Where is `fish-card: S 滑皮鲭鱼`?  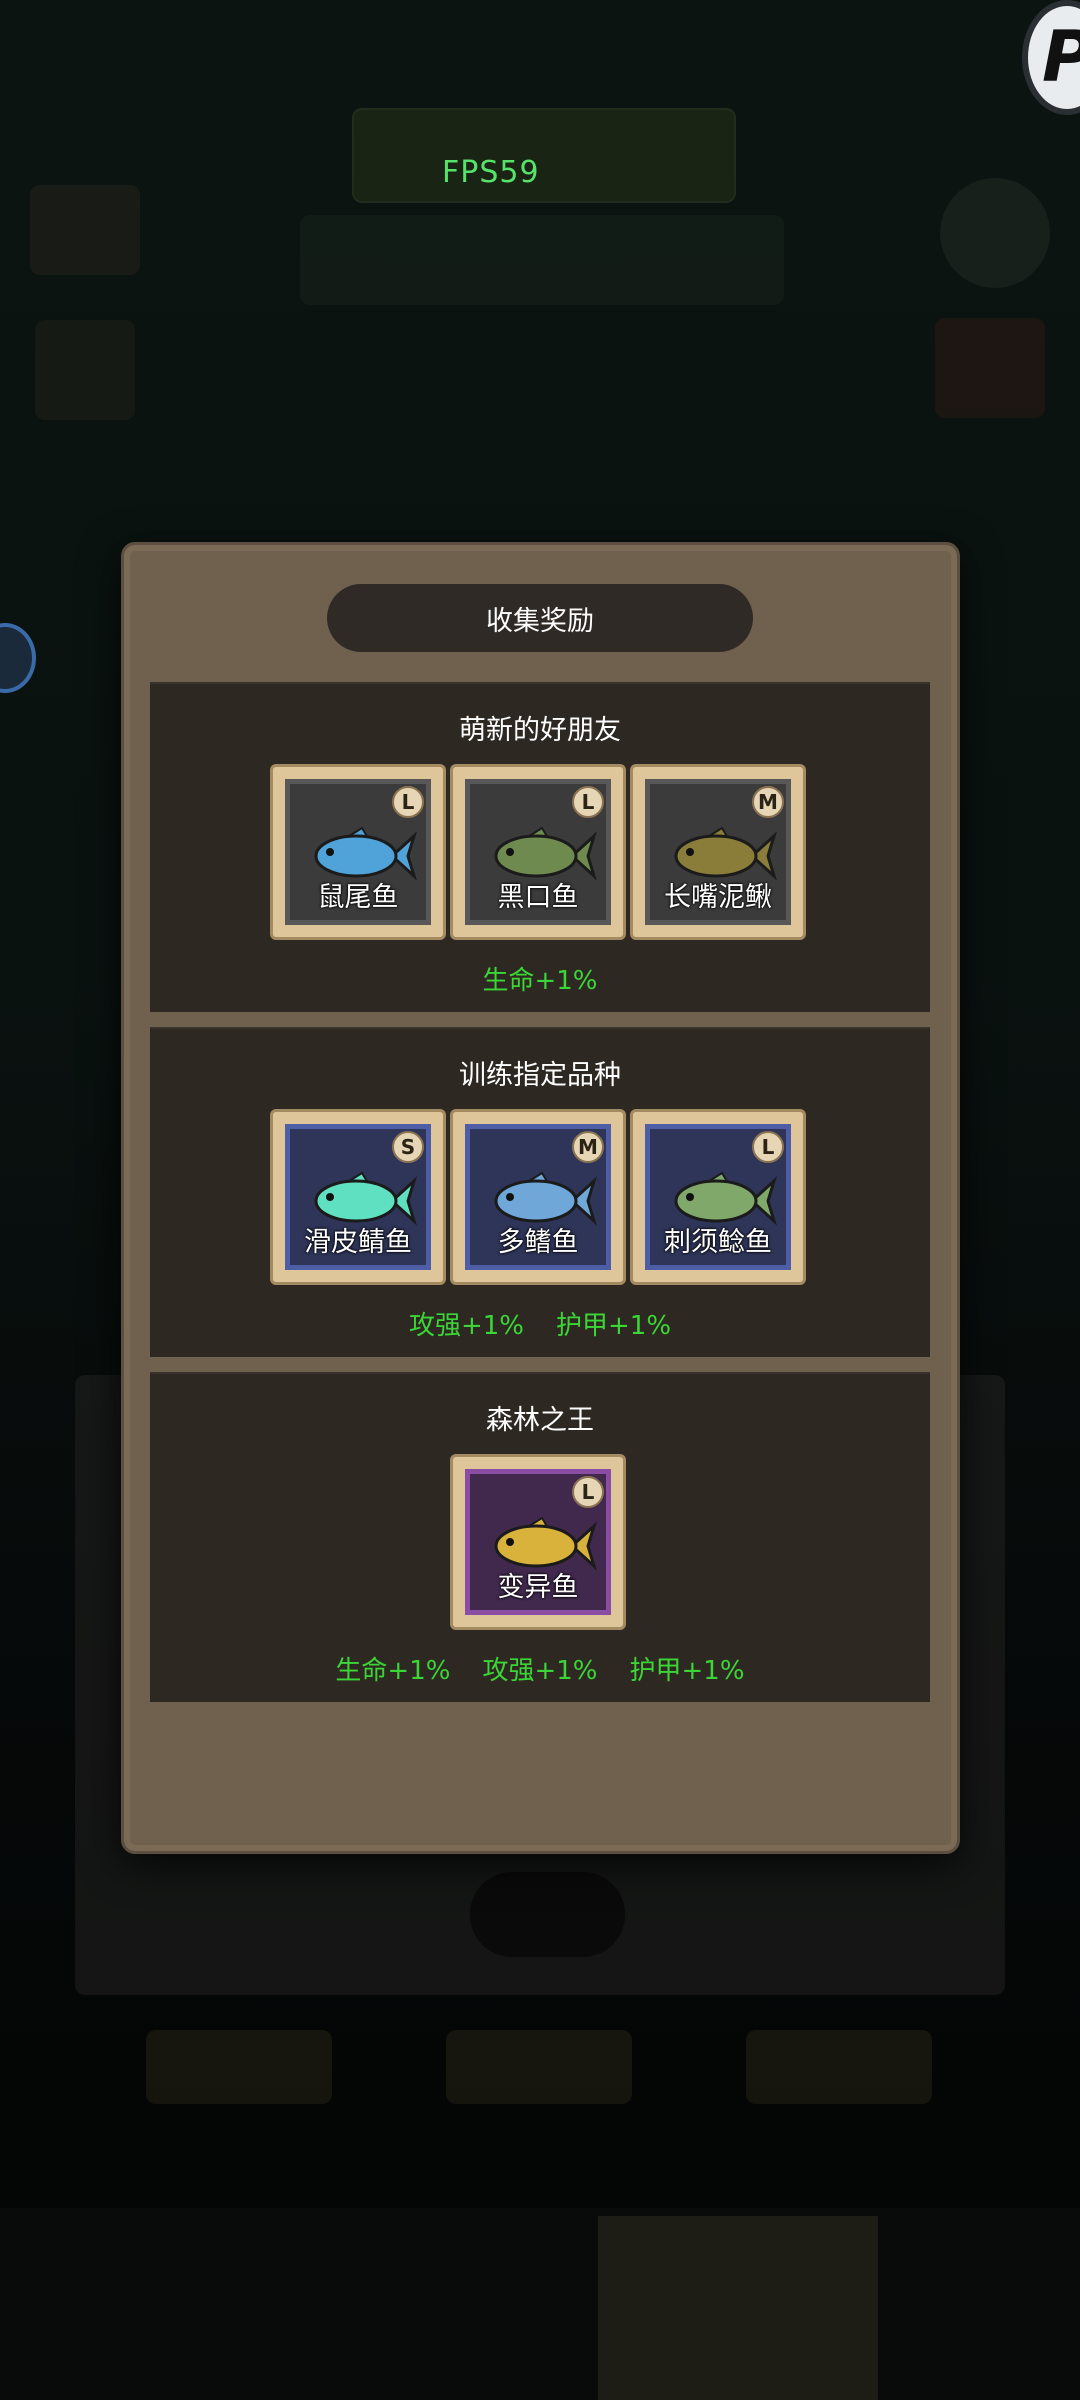
fish-card: S 滑皮鲭鱼 is located at coordinates (358, 1197).